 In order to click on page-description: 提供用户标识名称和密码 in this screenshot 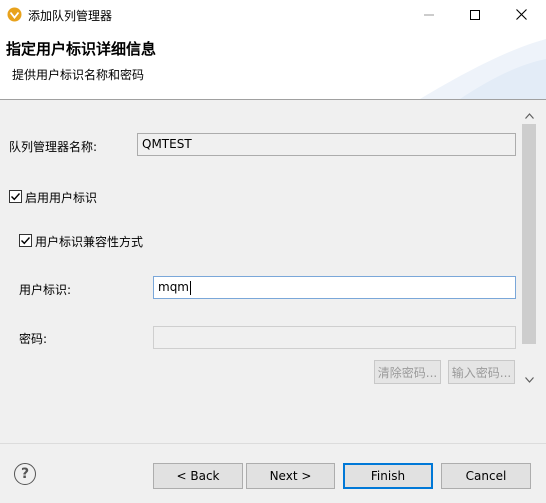, I will do `click(78, 75)`.